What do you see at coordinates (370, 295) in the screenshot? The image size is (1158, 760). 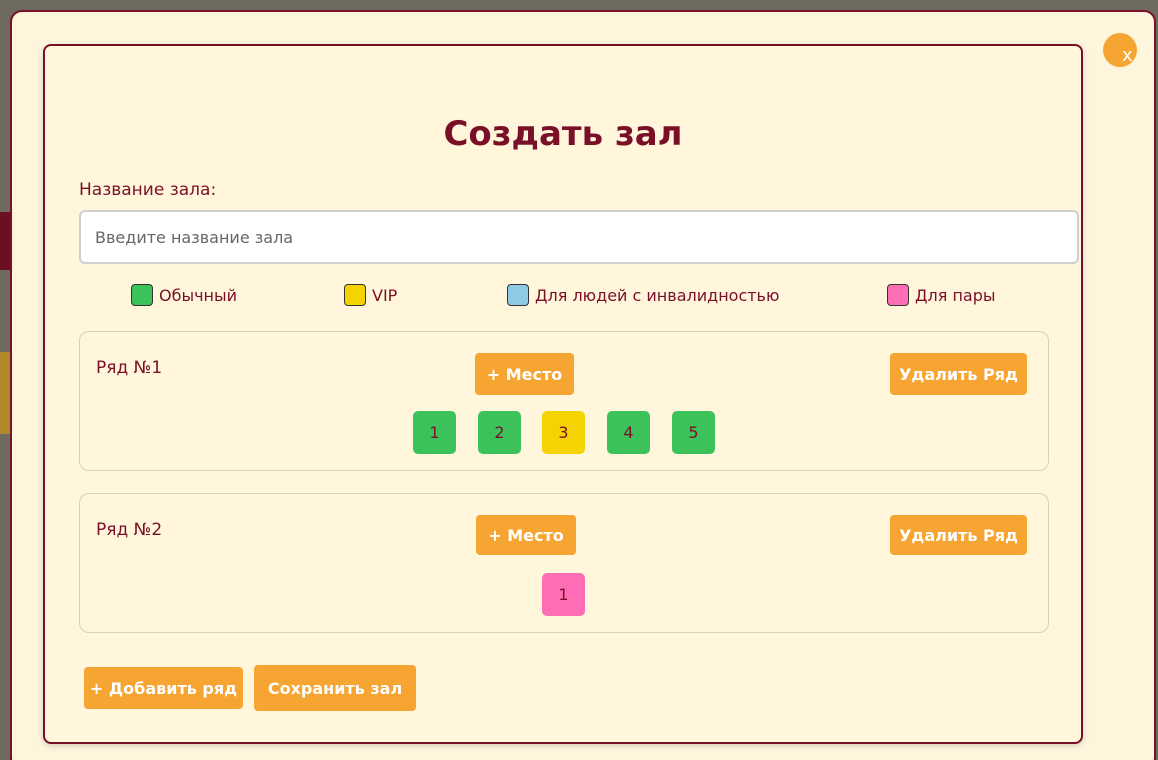 I see `legend-item-vip: VIP` at bounding box center [370, 295].